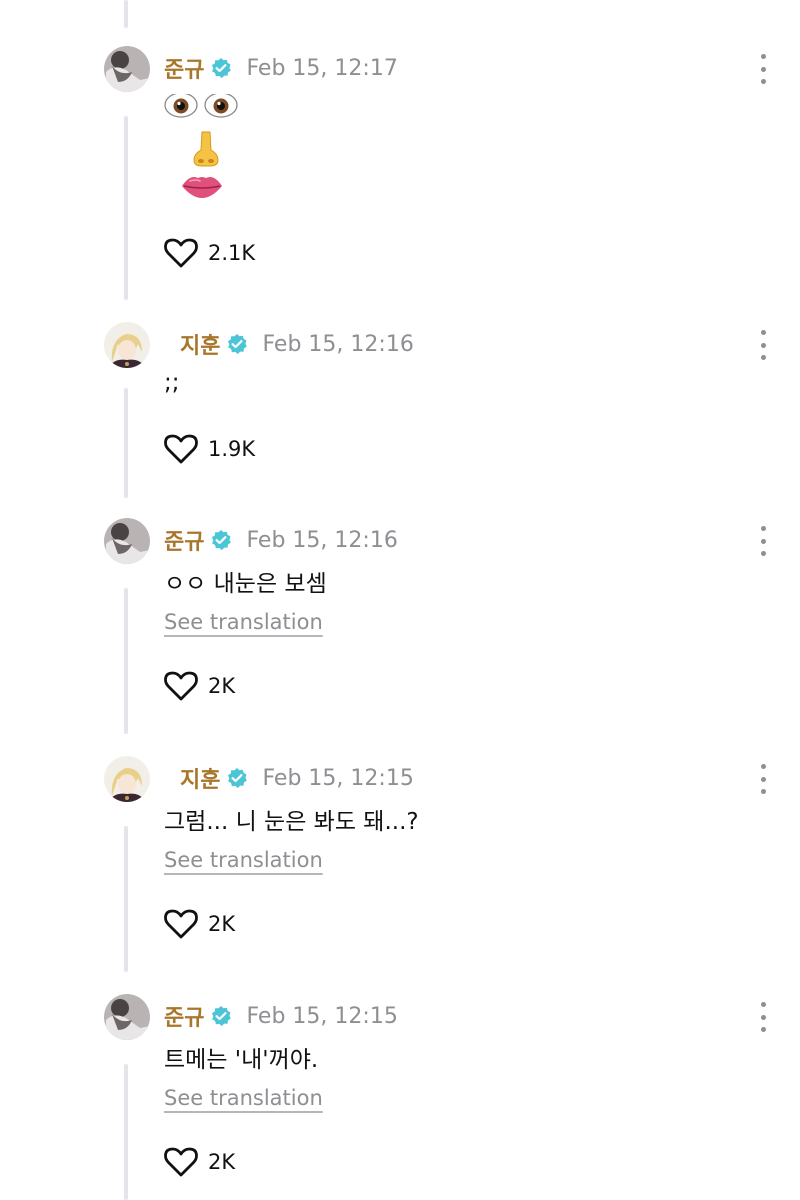 The image size is (800, 1200). I want to click on post-header: 준규 Feb 15, 12:15, so click(281, 1016).